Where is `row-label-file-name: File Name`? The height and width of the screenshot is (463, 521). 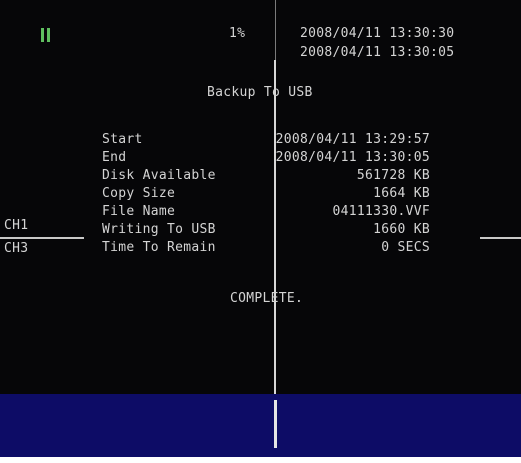
row-label-file-name: File Name is located at coordinates (139, 211).